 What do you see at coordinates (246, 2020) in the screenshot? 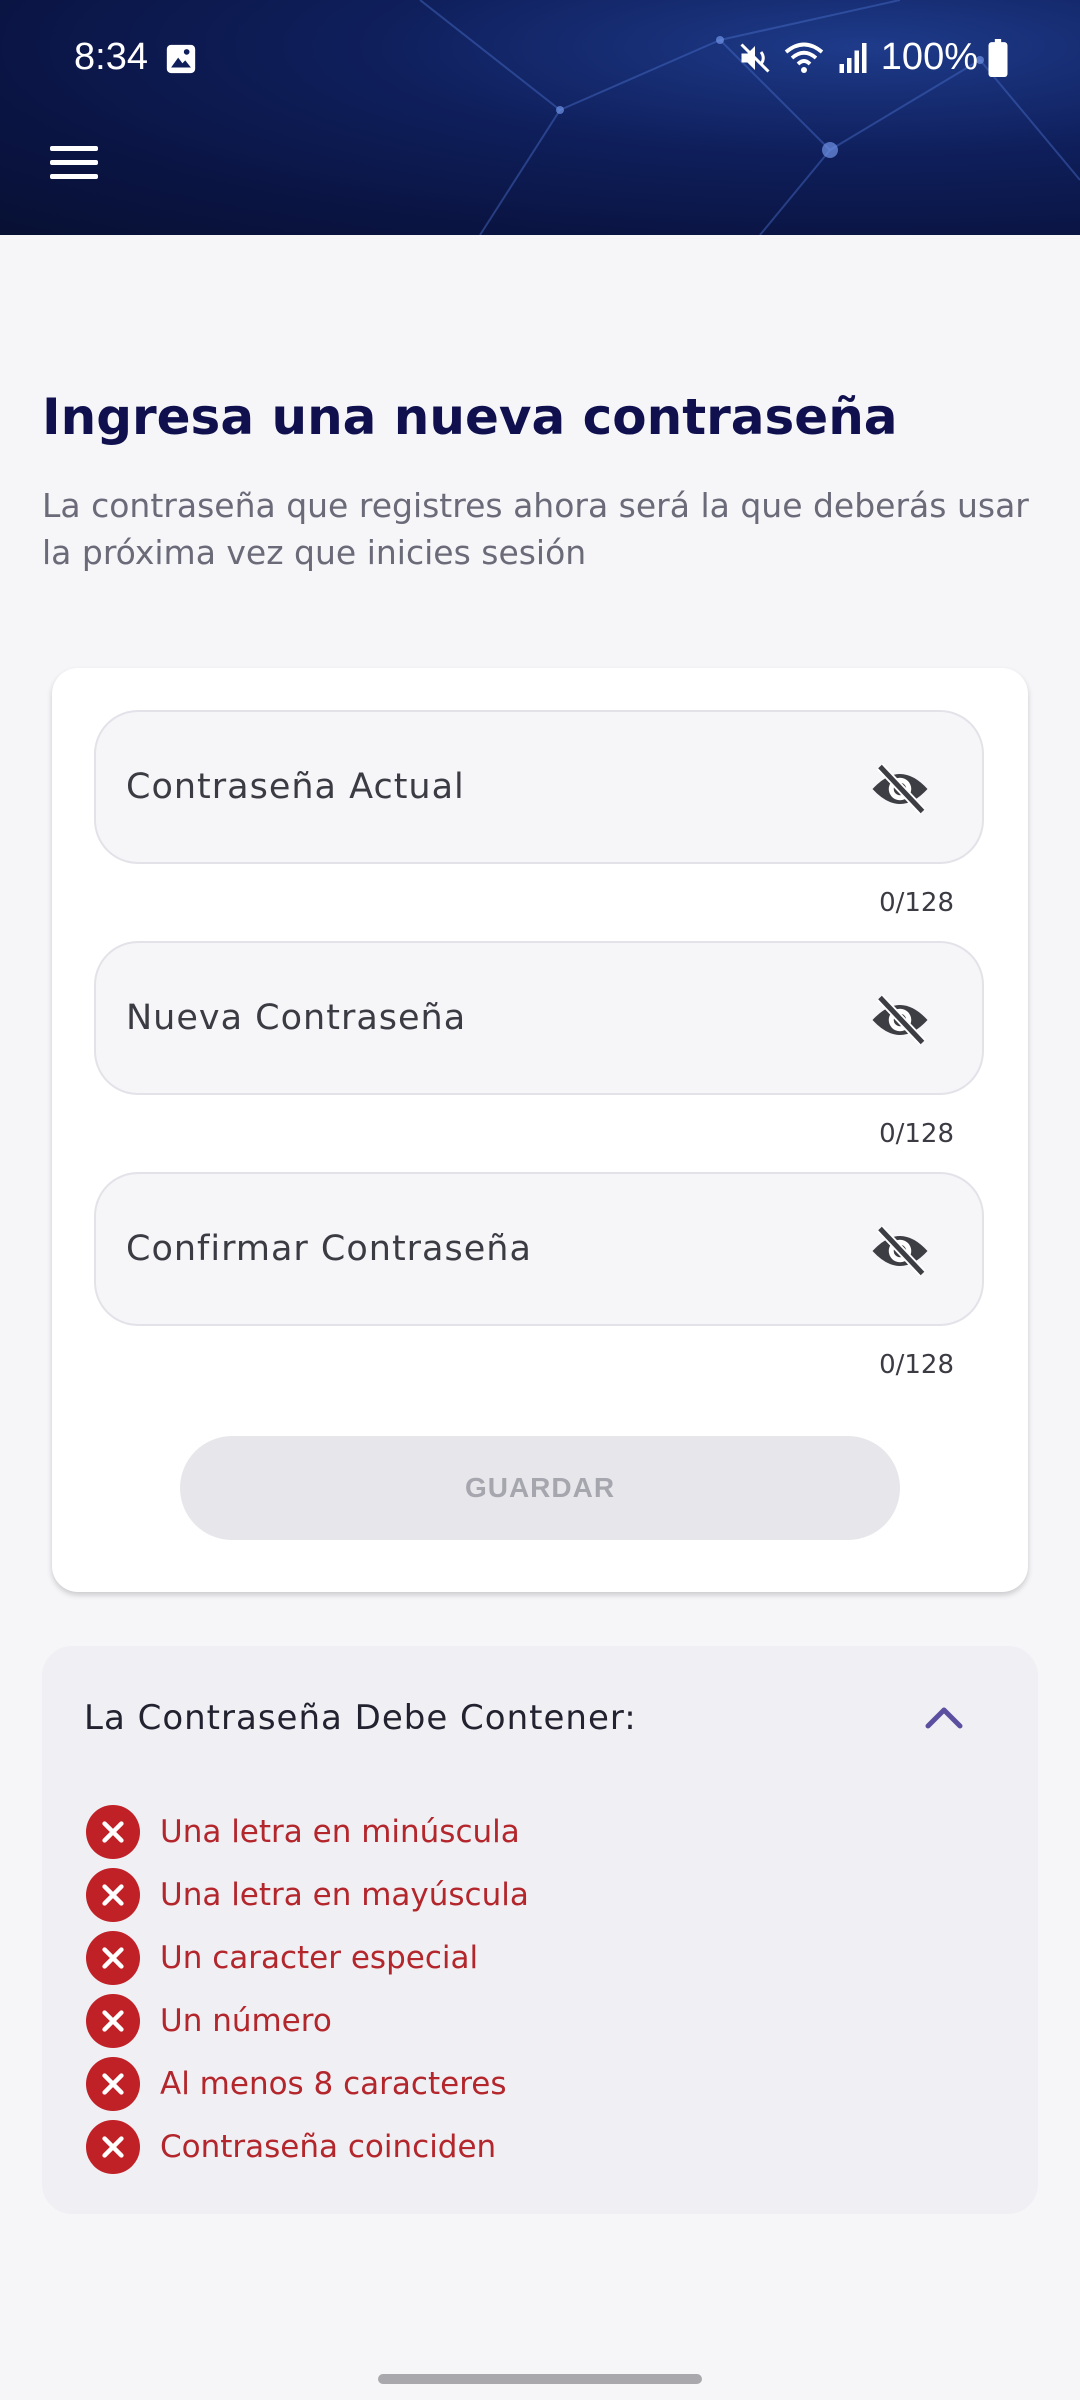
I see `requirement-text: Un número` at bounding box center [246, 2020].